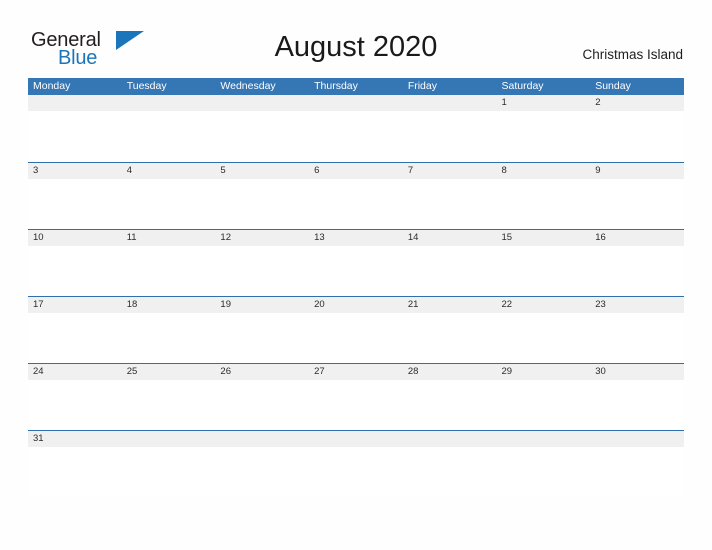 The width and height of the screenshot is (712, 550). Describe the element at coordinates (613, 86) in the screenshot. I see `day-header-sunday: Sunday` at that location.